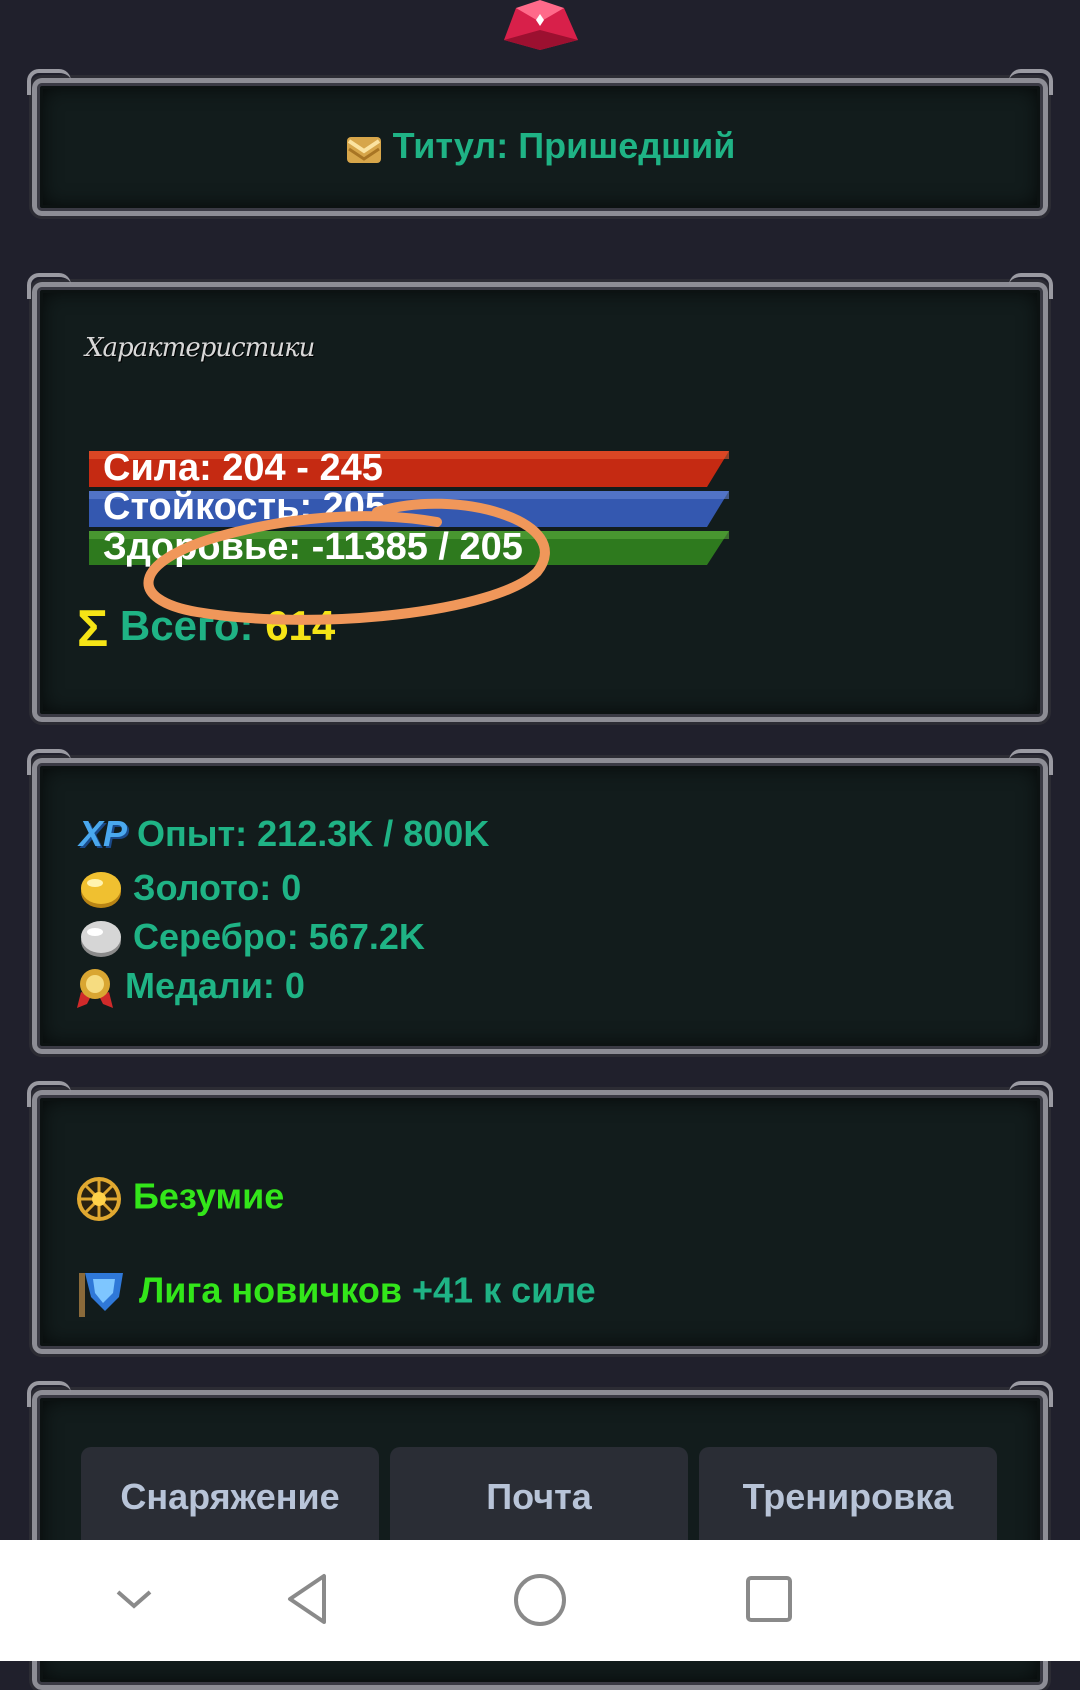 Image resolution: width=1080 pixels, height=1690 pixels. Describe the element at coordinates (101, 939) in the screenshot. I see `silver-coin-icon` at that location.